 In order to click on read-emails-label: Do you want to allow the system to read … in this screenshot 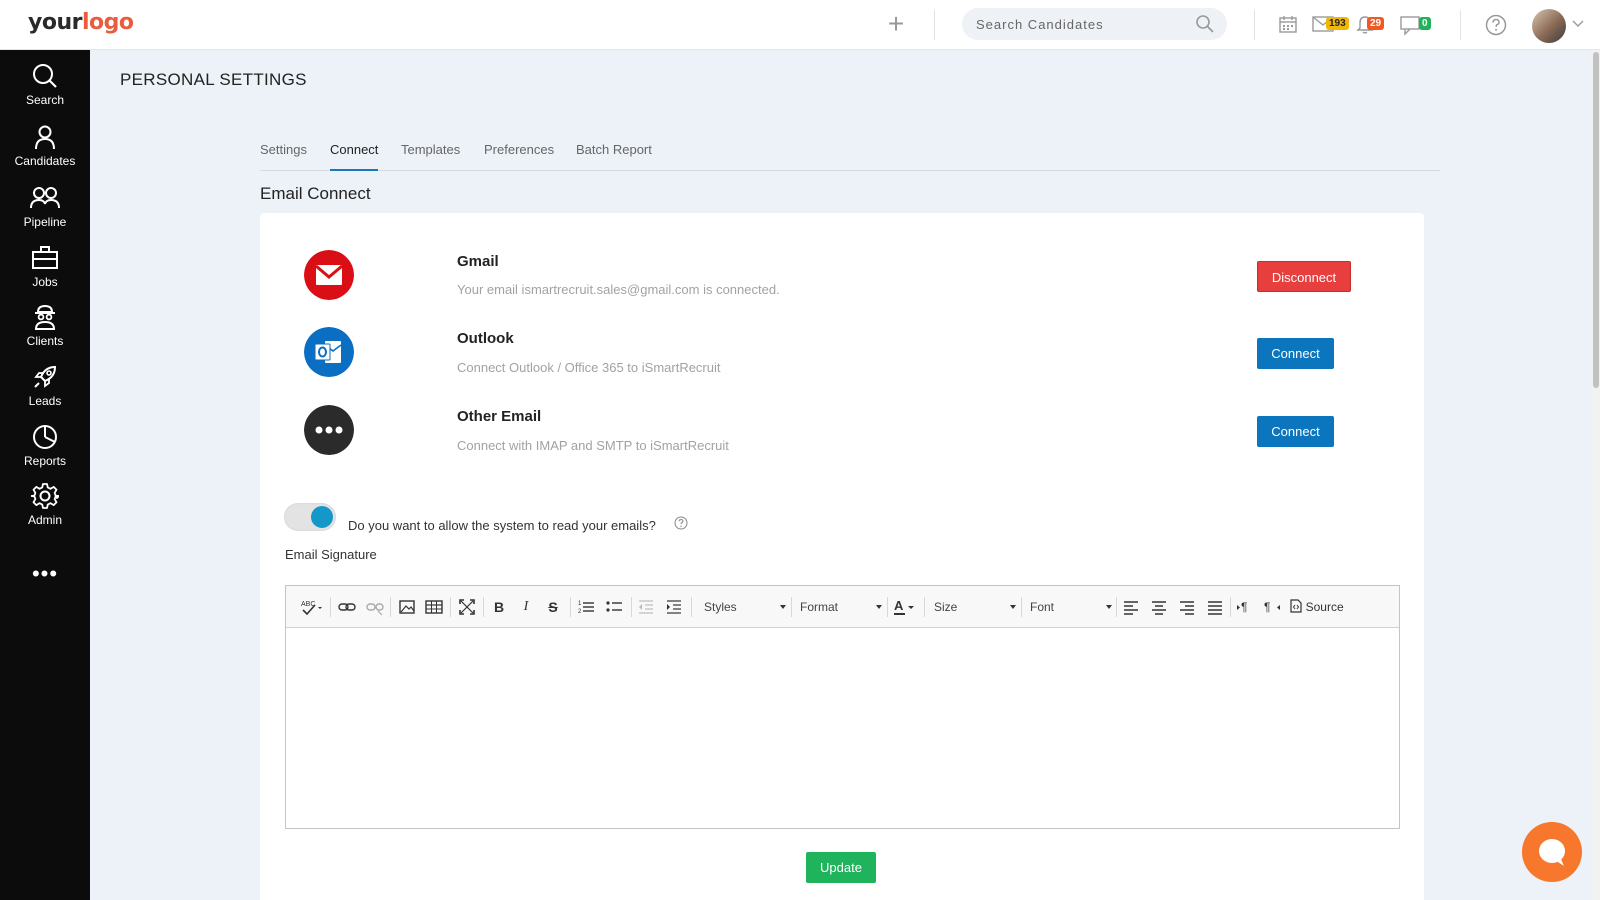, I will do `click(502, 525)`.